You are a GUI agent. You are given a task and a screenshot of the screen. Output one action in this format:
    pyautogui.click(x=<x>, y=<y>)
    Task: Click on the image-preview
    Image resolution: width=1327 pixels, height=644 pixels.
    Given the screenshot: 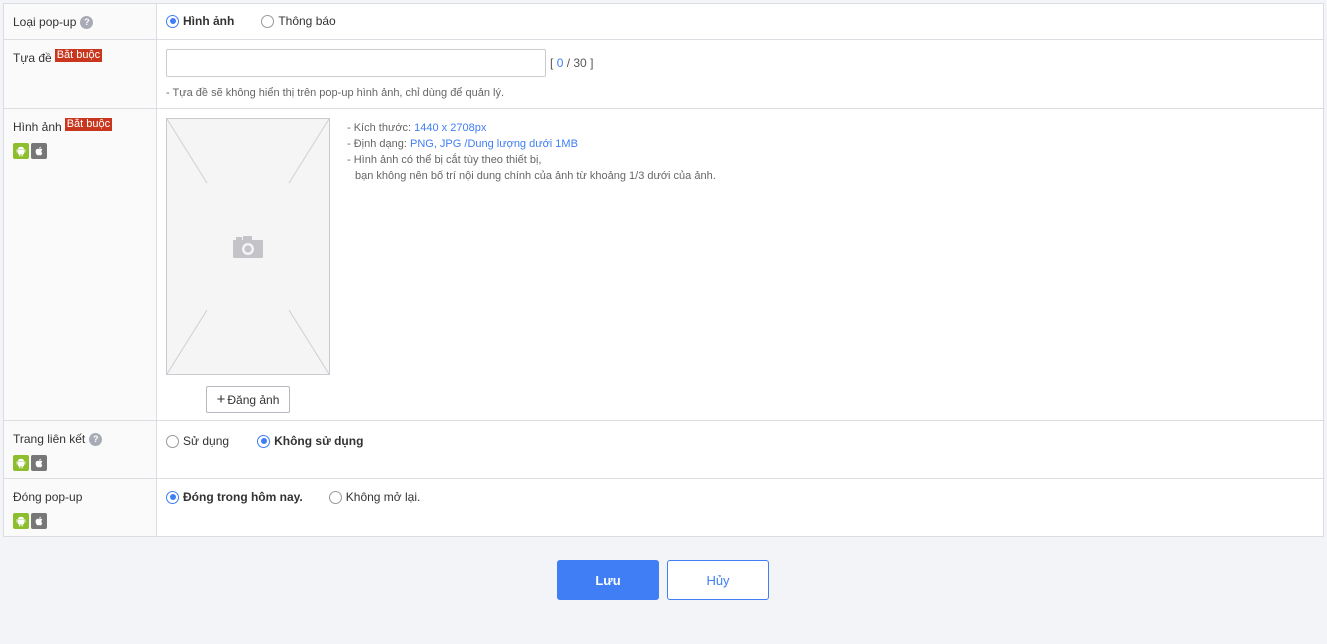 What is the action you would take?
    pyautogui.click(x=248, y=246)
    